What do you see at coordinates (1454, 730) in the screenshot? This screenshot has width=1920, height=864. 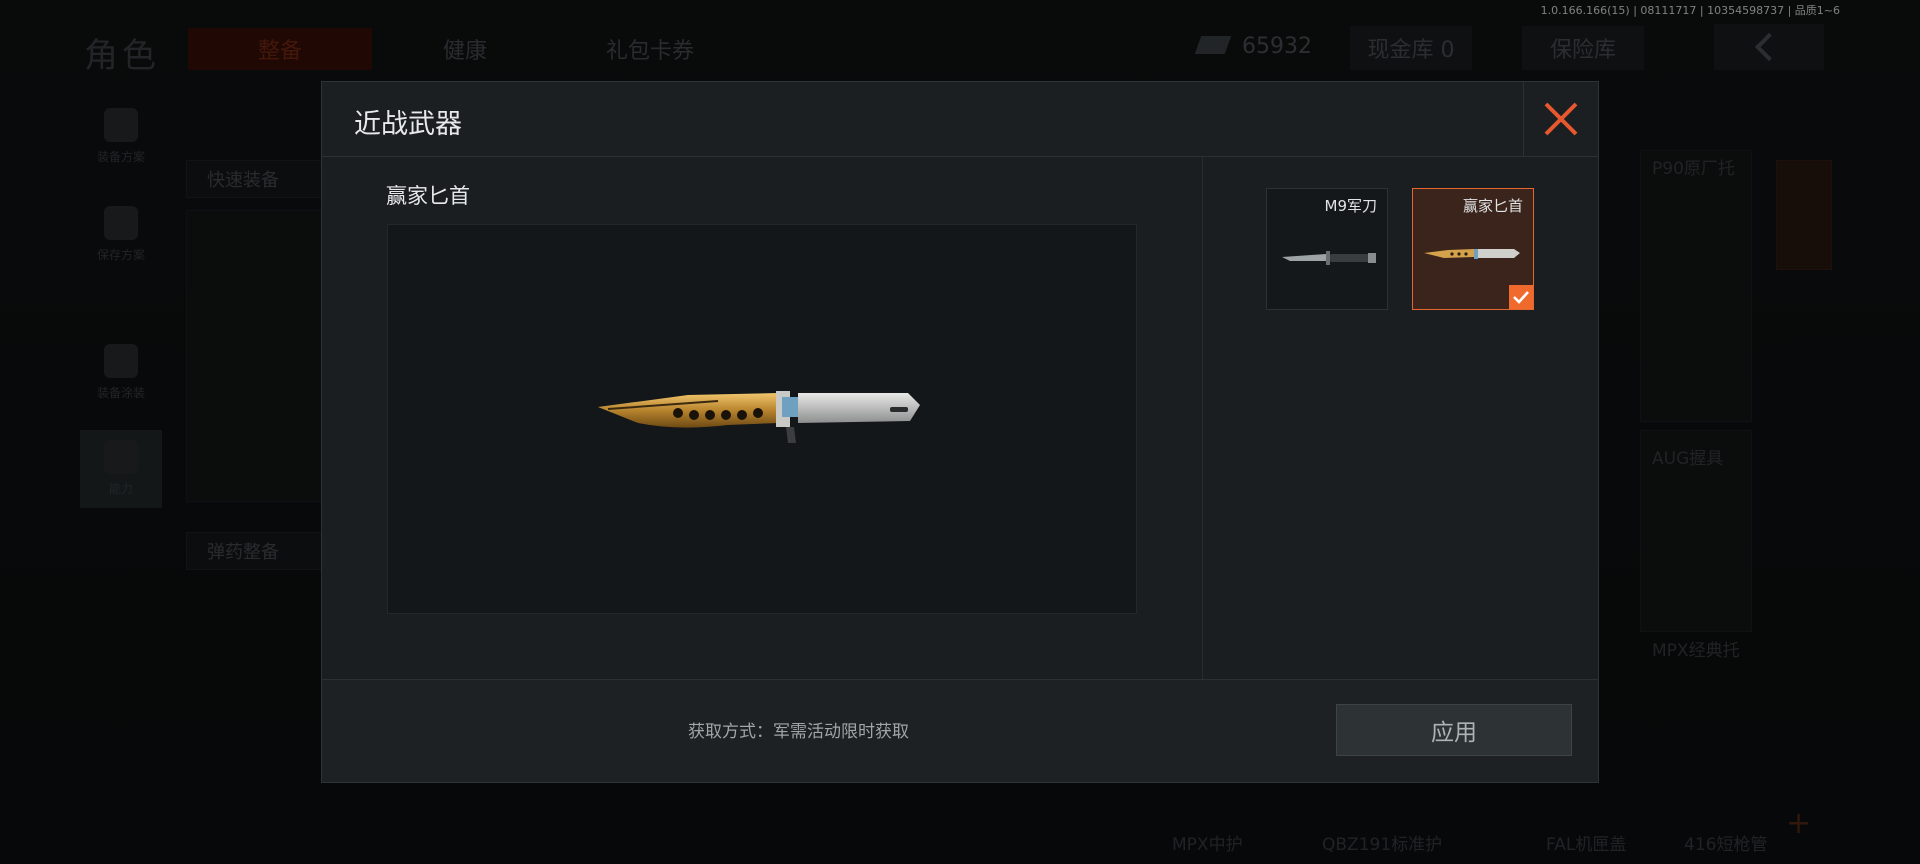 I see `apply-button: 应用` at bounding box center [1454, 730].